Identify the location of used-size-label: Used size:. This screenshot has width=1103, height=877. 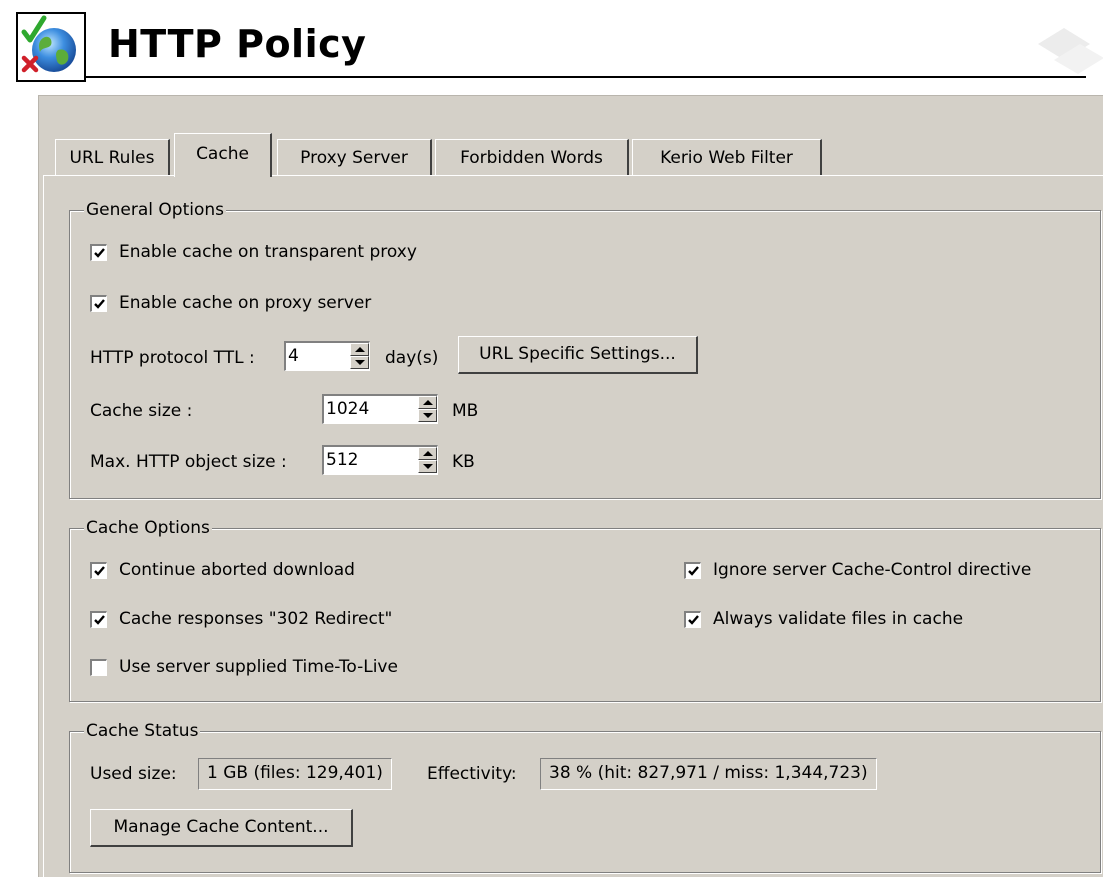
(133, 774).